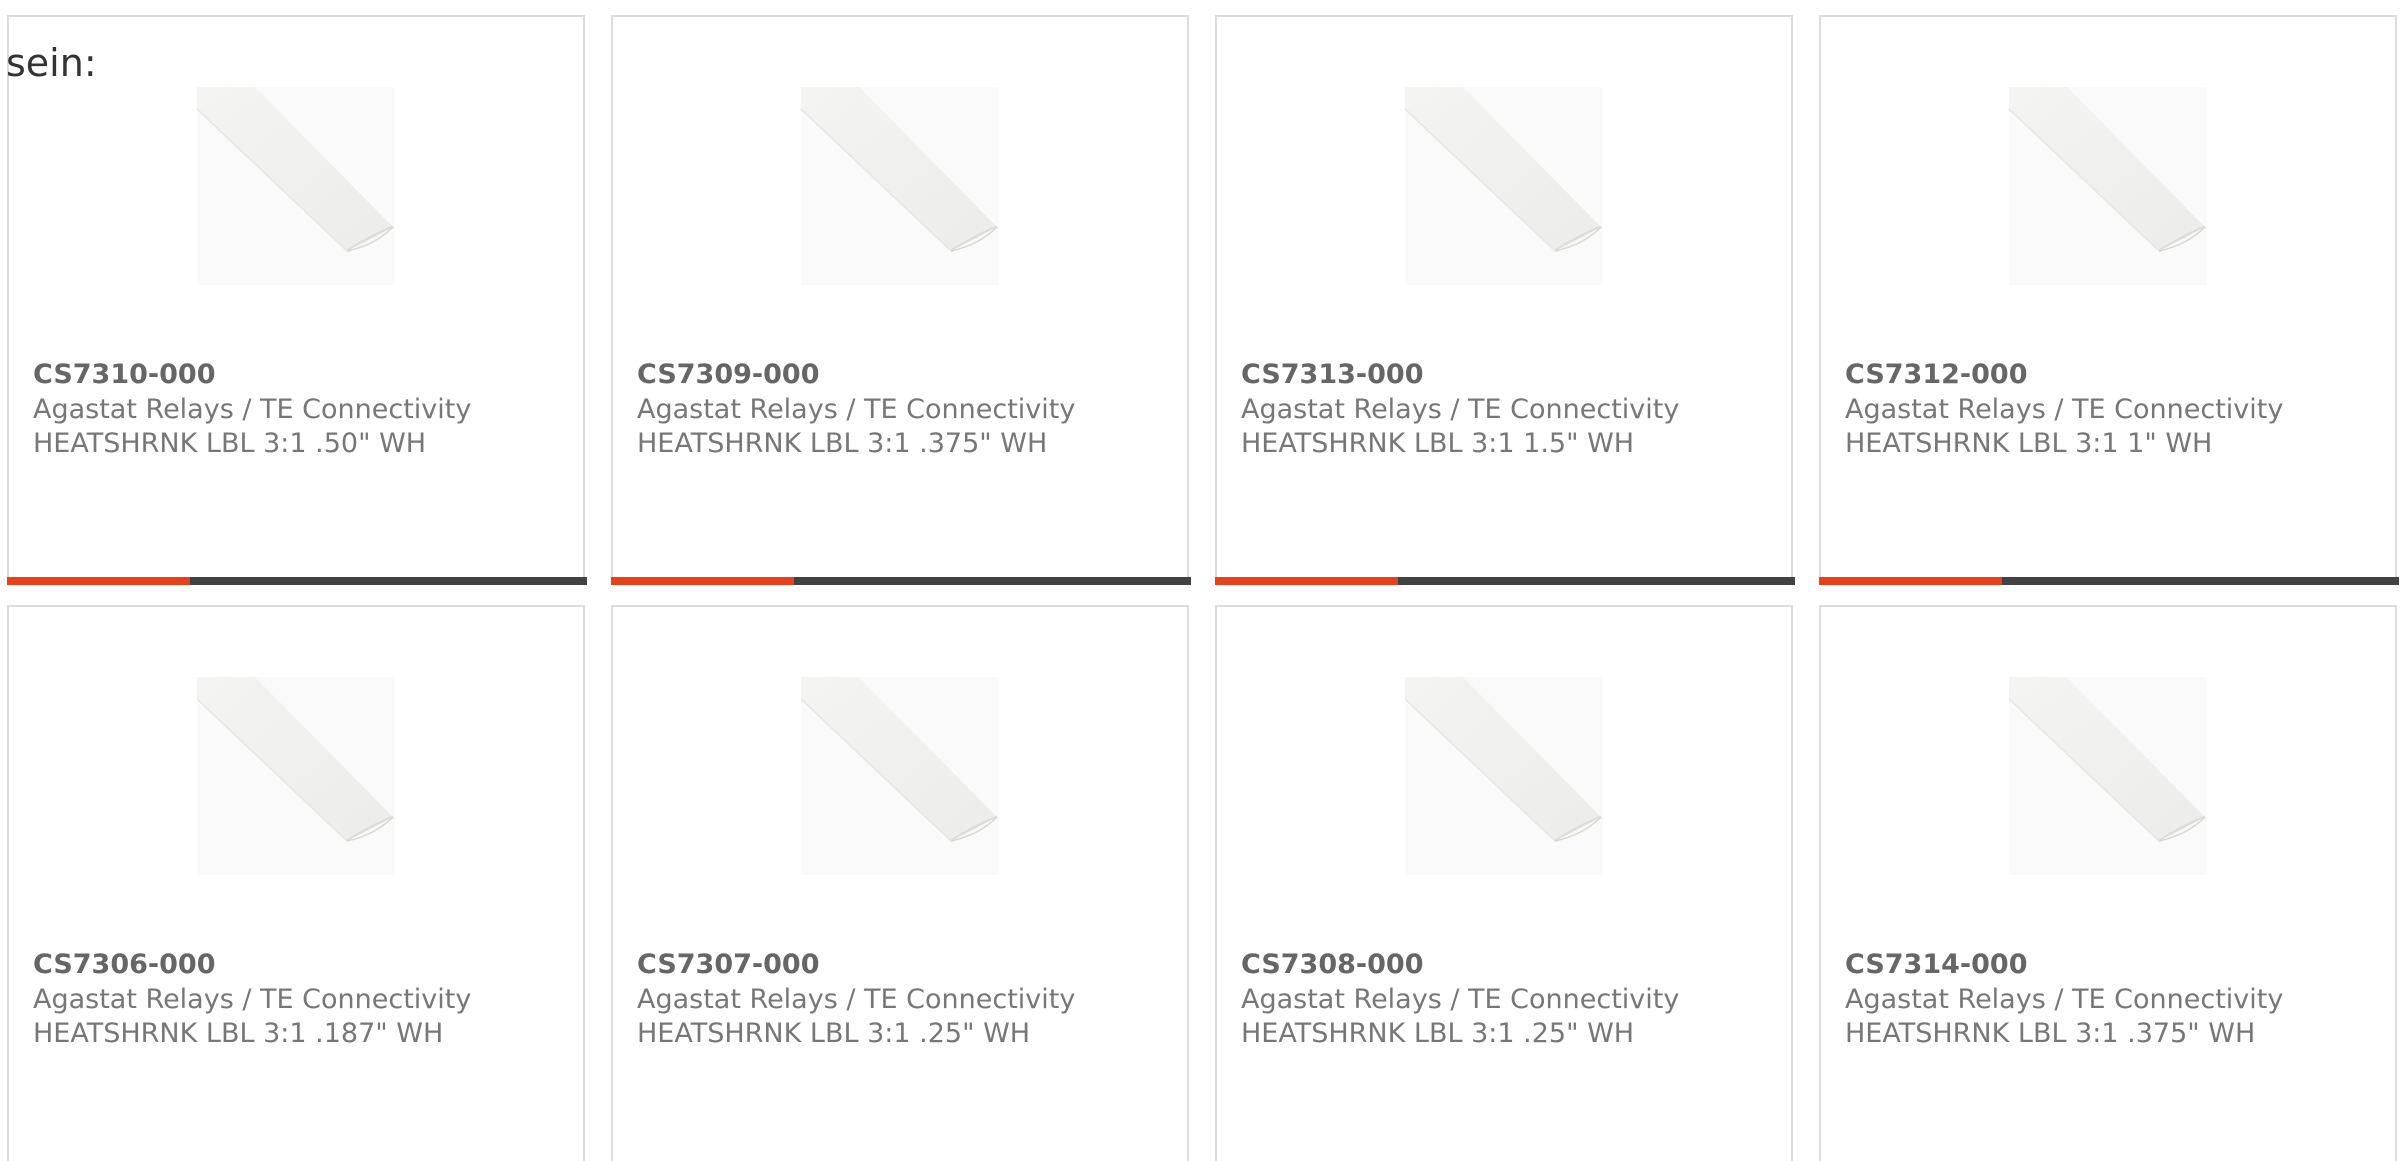 The width and height of the screenshot is (2400, 1161). Describe the element at coordinates (1936, 375) in the screenshot. I see `part-number-link: CS7312-000` at that location.